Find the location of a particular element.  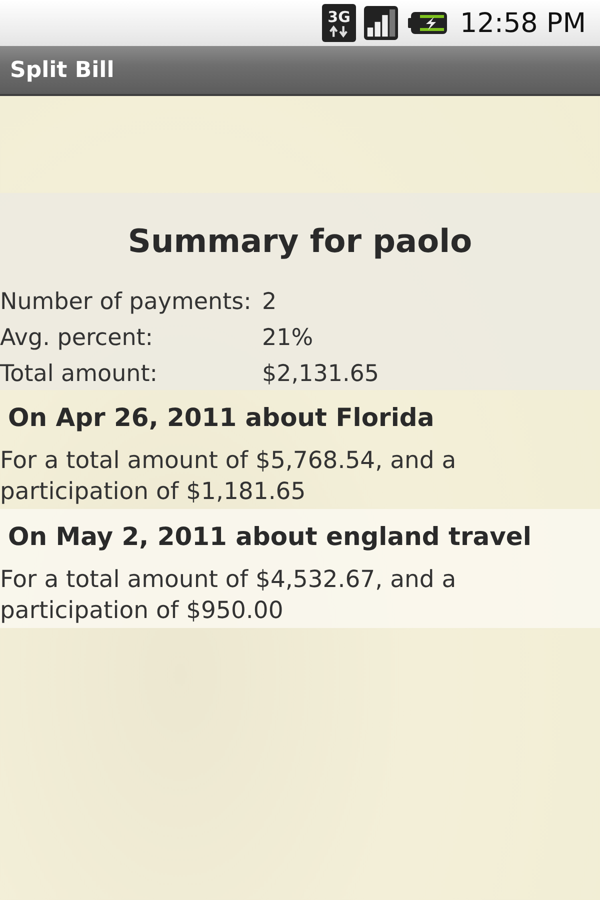

stat-label: Avg. percent: is located at coordinates (77, 338).